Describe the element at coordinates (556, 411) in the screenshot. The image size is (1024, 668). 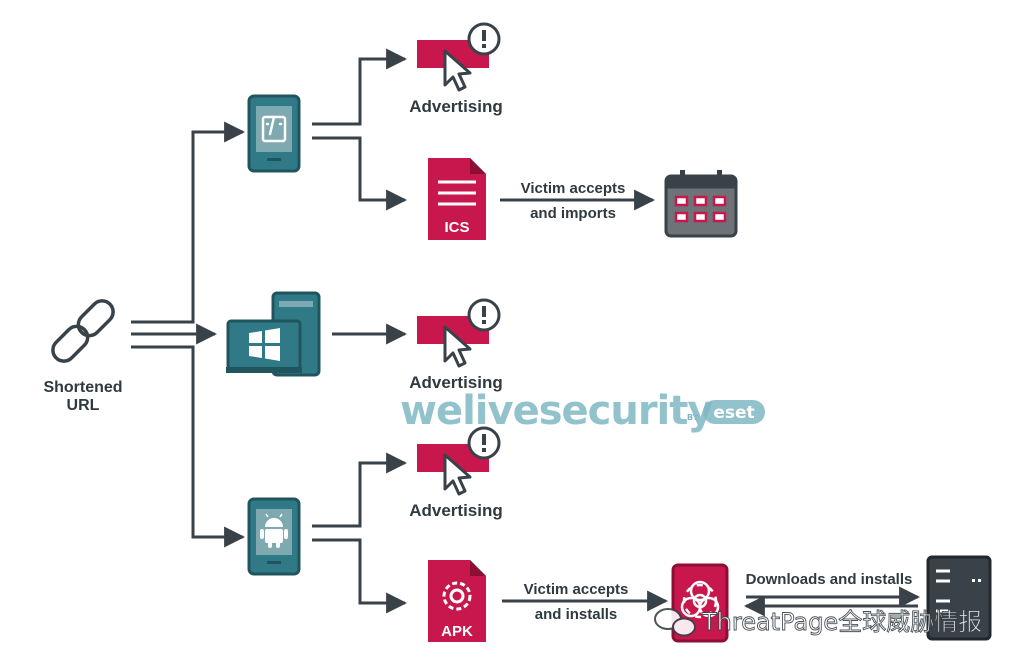
I see `brand-watermark: welivesecurity` at that location.